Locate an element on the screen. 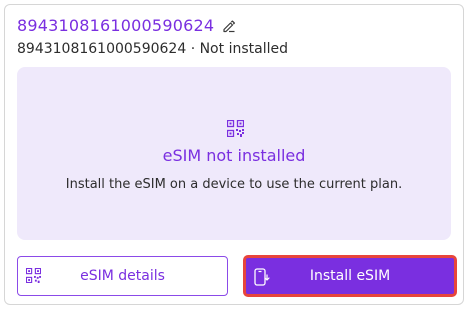 Image resolution: width=470 pixels, height=311 pixels. panel-title: eSIM not installed is located at coordinates (234, 155).